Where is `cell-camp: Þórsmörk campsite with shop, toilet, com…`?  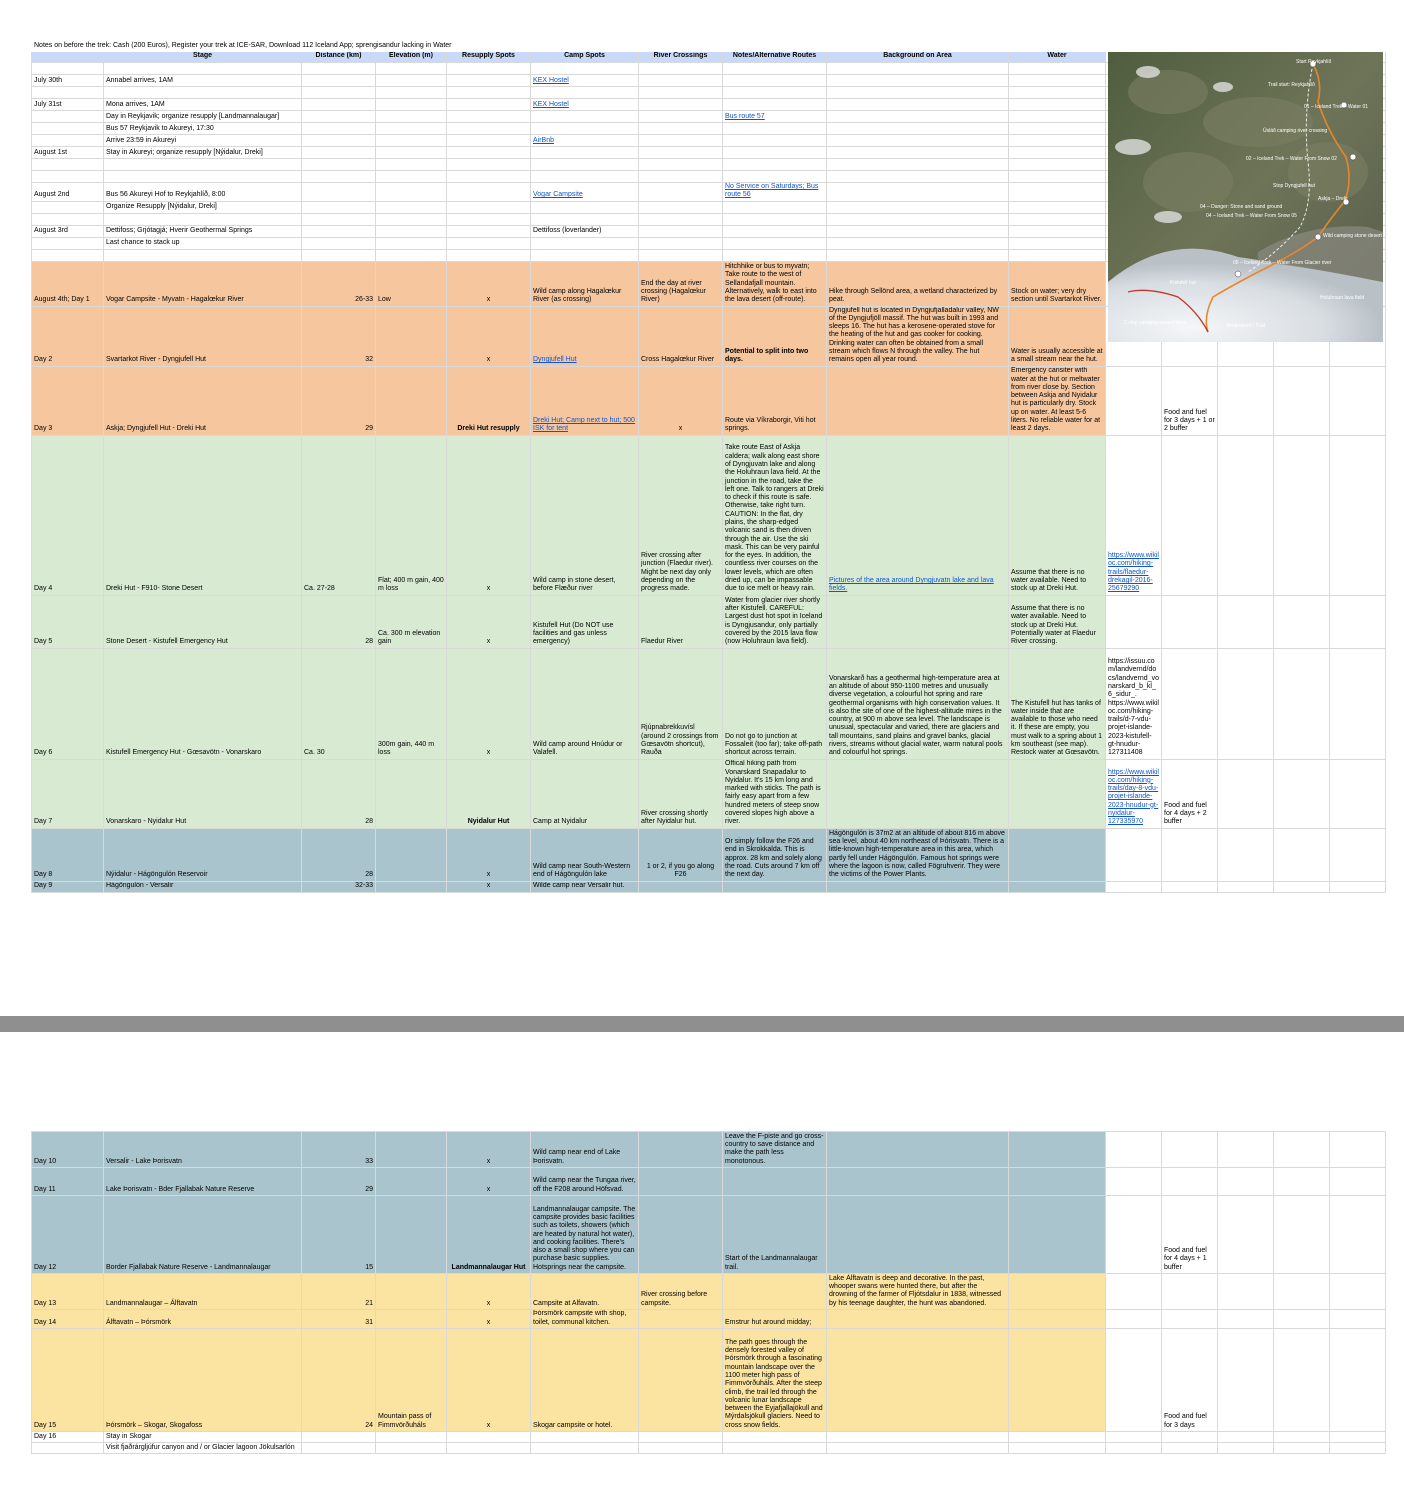 cell-camp: Þórsmörk campsite with shop, toilet, com… is located at coordinates (584, 1319).